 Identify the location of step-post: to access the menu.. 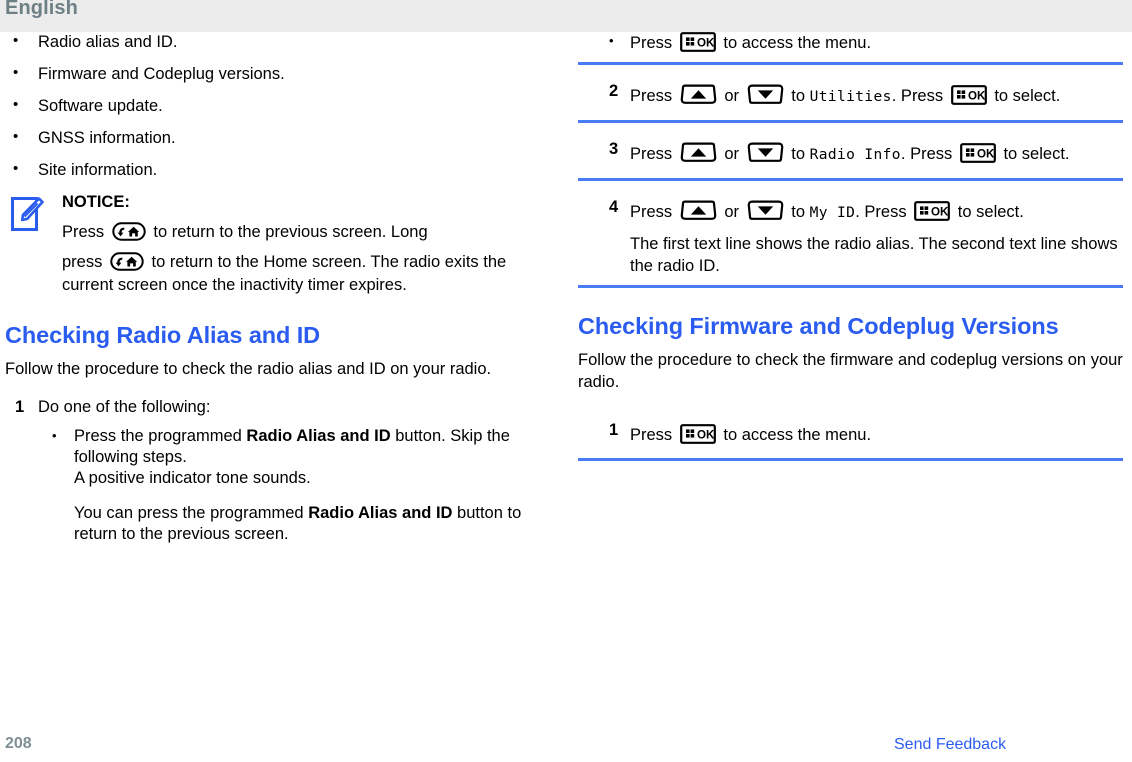
(797, 435).